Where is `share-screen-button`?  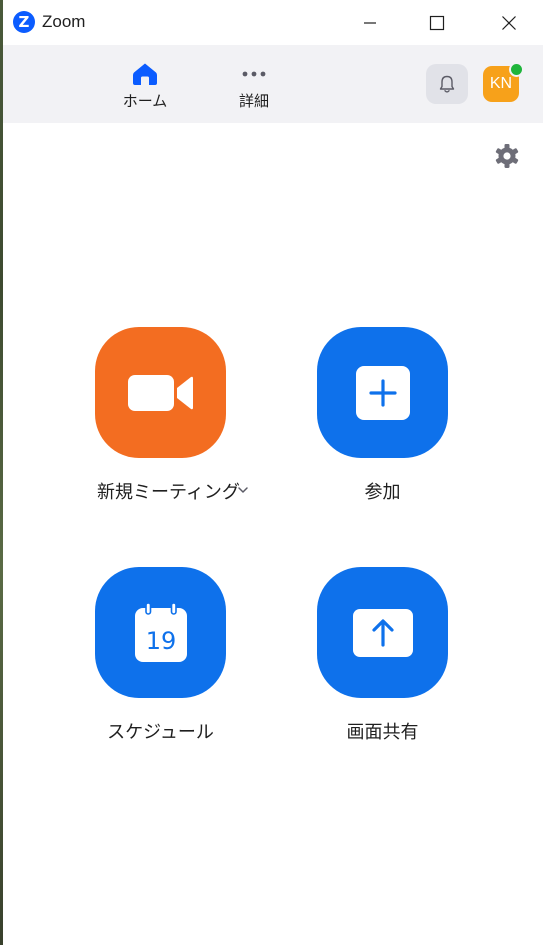 share-screen-button is located at coordinates (382, 632).